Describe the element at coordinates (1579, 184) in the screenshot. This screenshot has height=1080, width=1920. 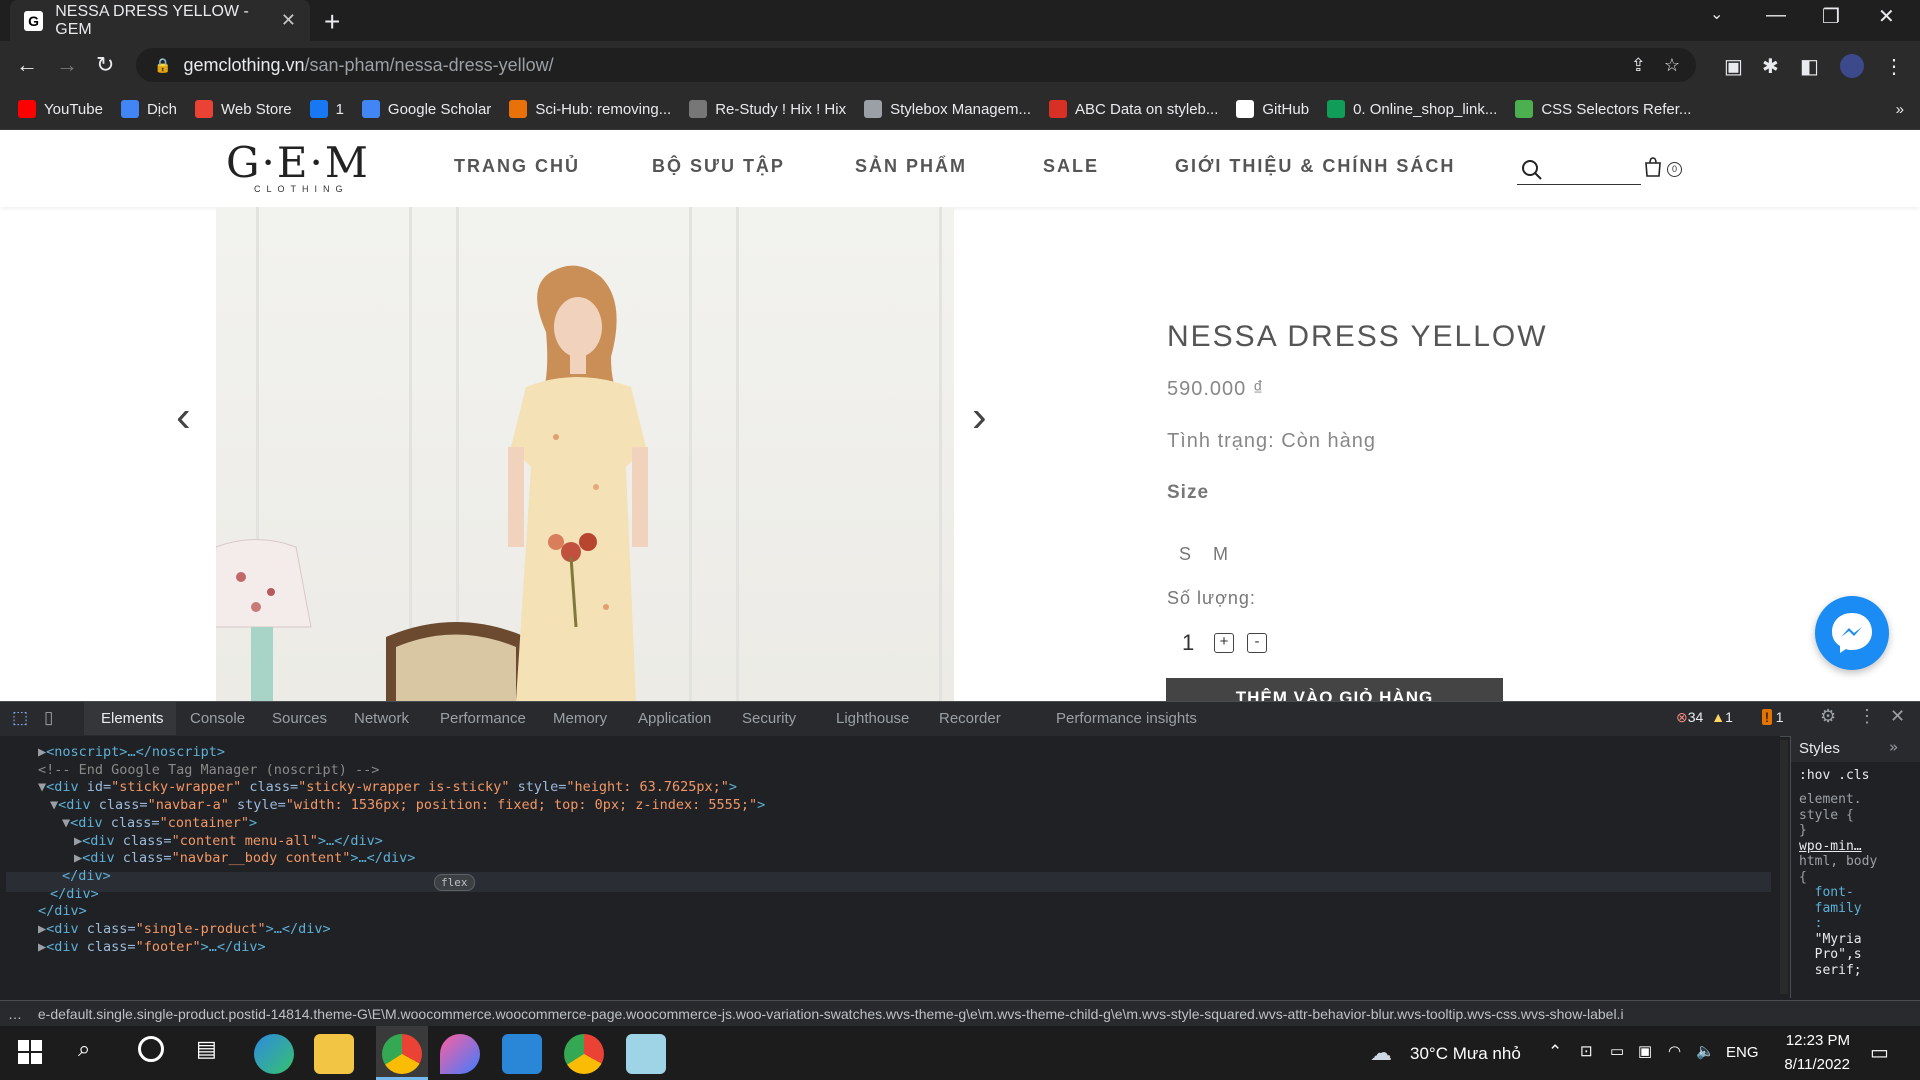
I see `search-input` at that location.